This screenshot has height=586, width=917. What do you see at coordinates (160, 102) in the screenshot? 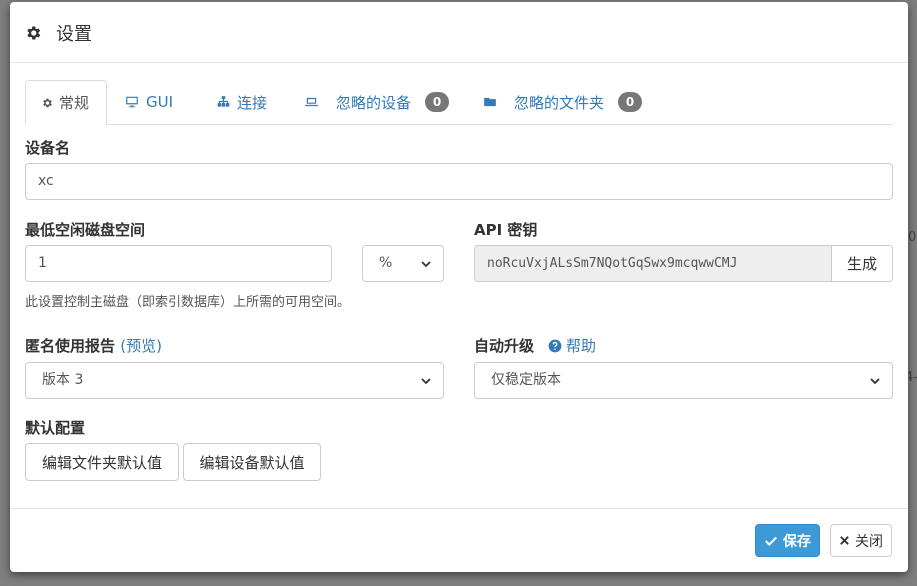
I see `tab-label: GUI` at bounding box center [160, 102].